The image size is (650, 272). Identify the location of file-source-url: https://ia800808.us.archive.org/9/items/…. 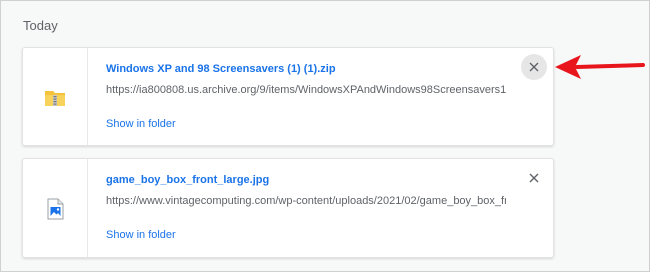
(306, 90).